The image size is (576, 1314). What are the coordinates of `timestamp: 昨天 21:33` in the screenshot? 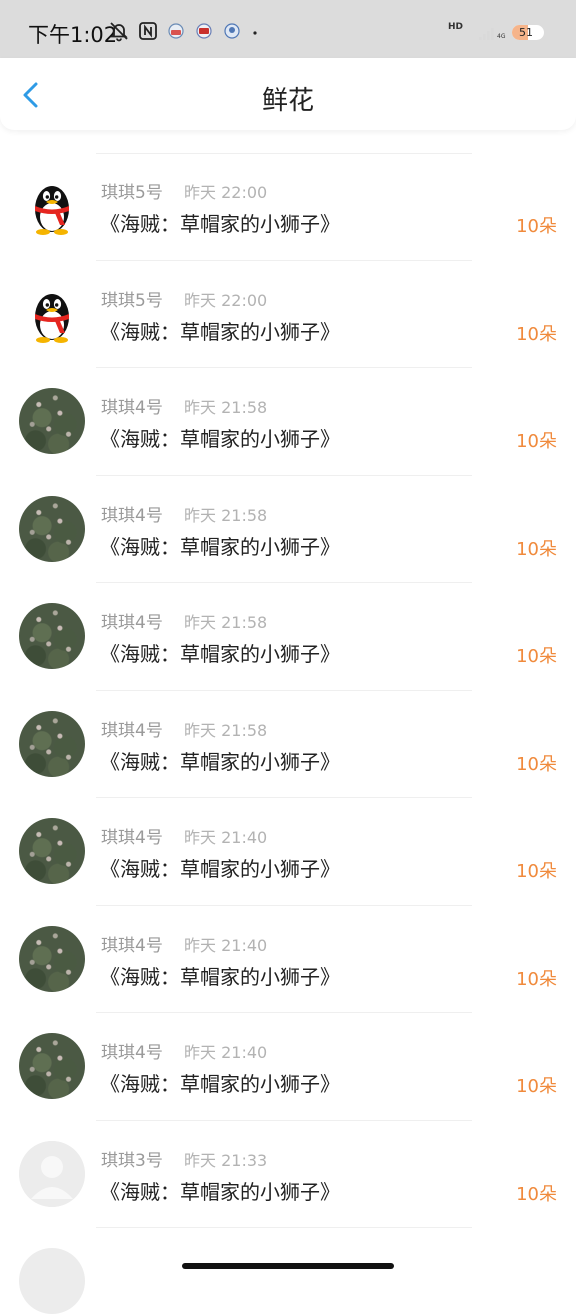 It's located at (226, 1160).